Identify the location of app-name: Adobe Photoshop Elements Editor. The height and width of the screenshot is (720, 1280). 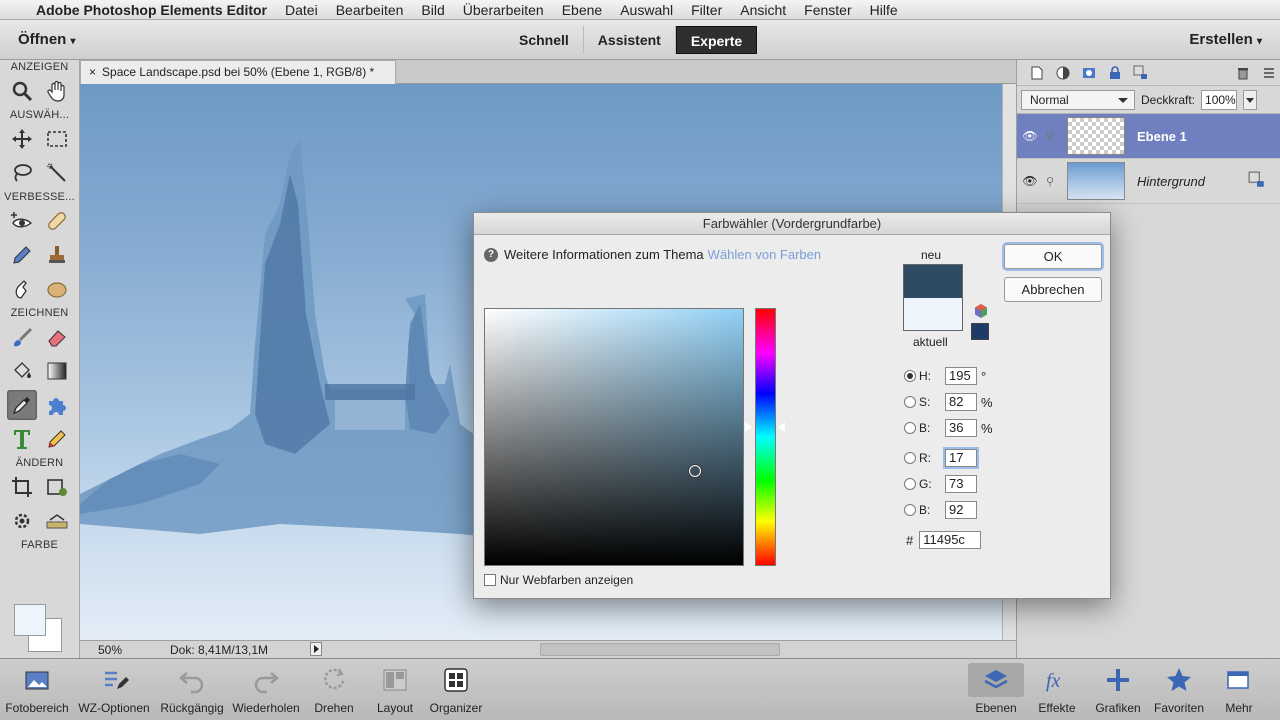
(151, 10).